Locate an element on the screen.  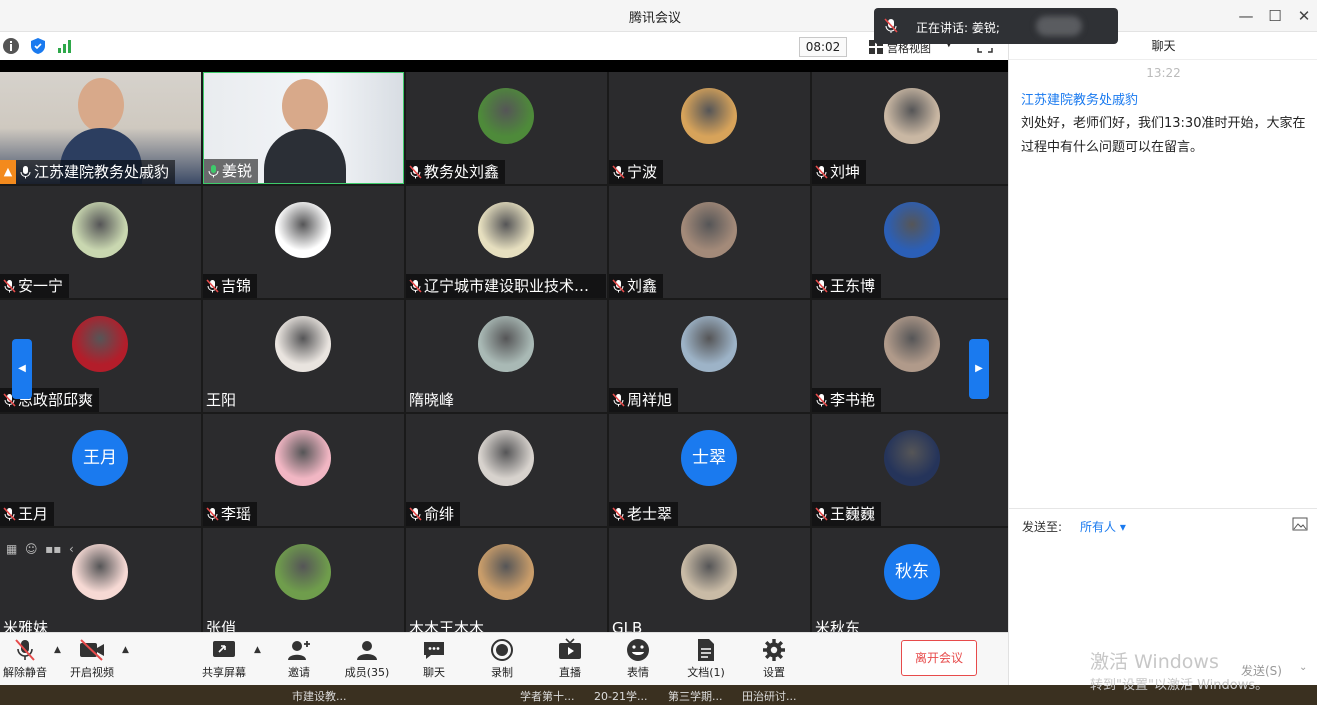
reactions-button: 表情 is located at coordinates (638, 660).